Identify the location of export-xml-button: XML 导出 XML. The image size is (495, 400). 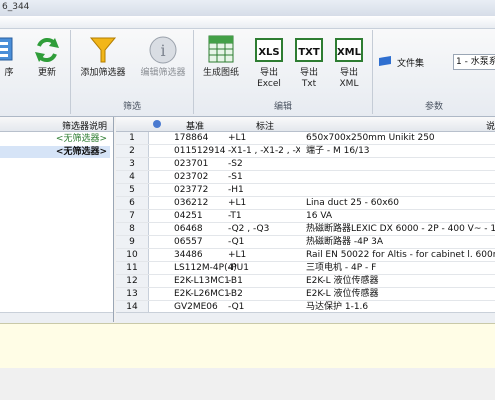
(349, 62).